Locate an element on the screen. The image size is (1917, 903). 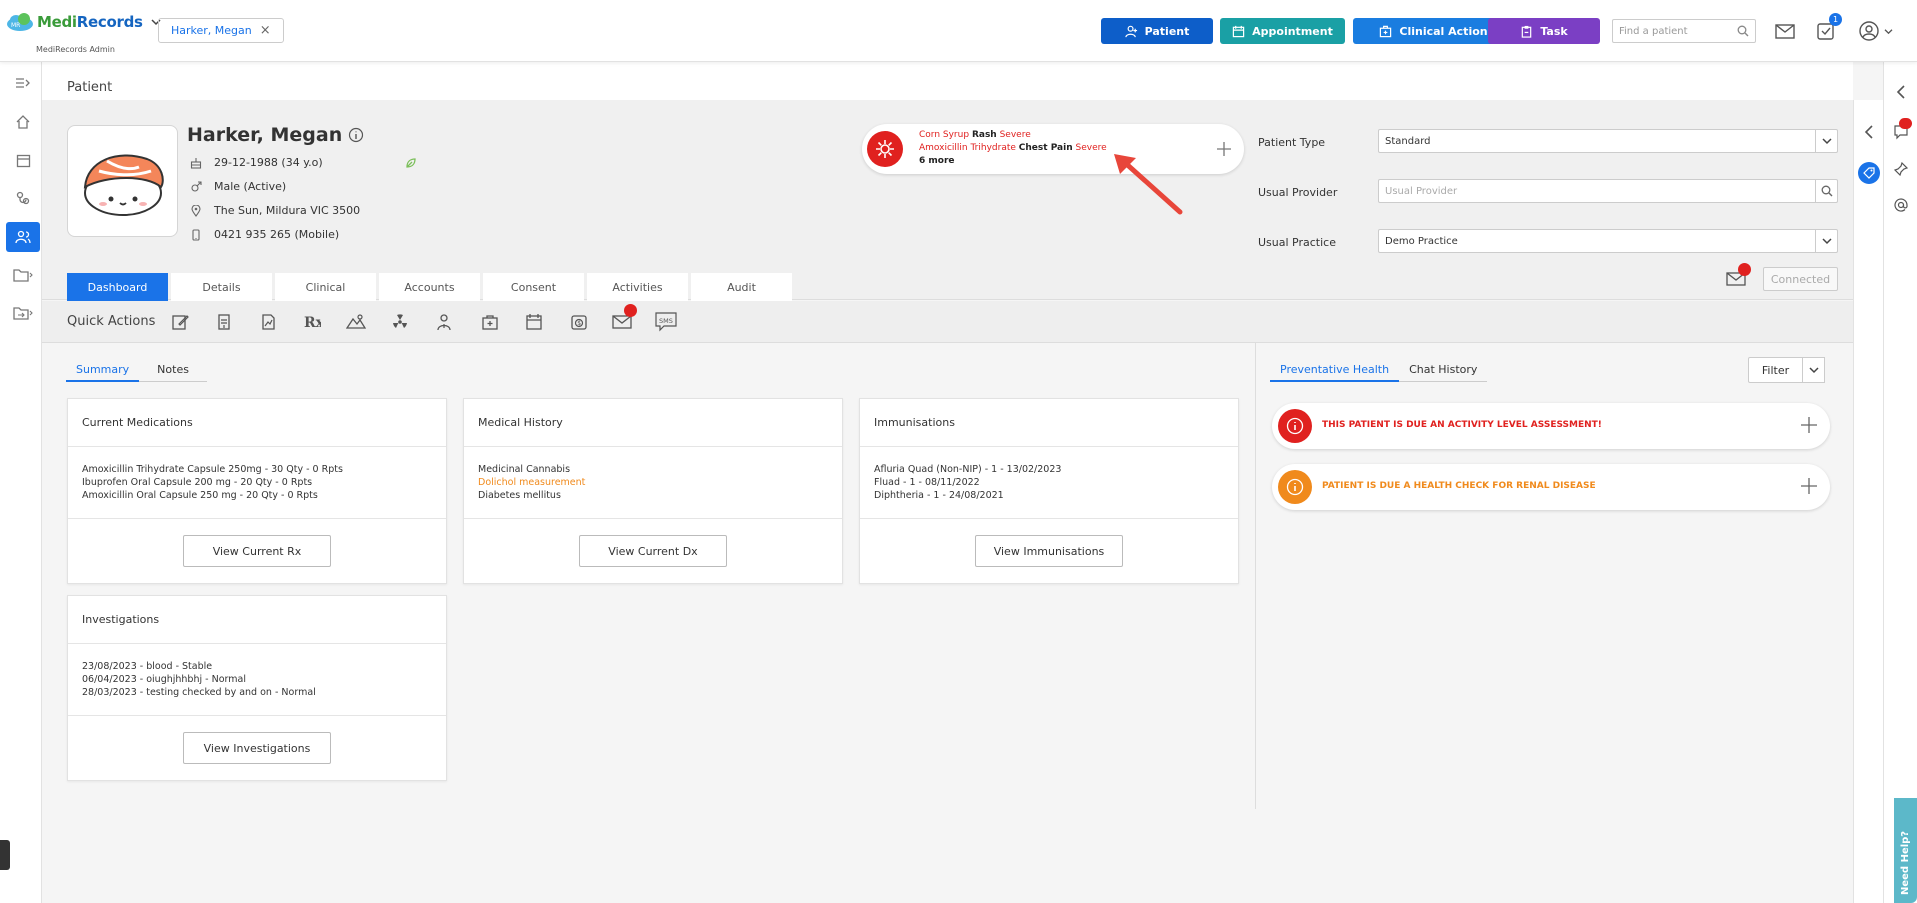
edit-note-icon is located at coordinates (180, 322).